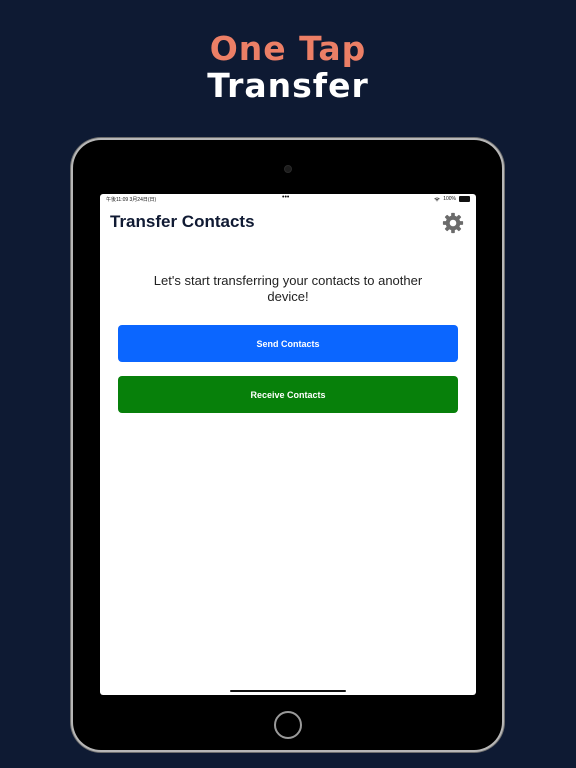 This screenshot has height=768, width=576. What do you see at coordinates (288, 343) in the screenshot?
I see `send-contacts-button: Send Contacts` at bounding box center [288, 343].